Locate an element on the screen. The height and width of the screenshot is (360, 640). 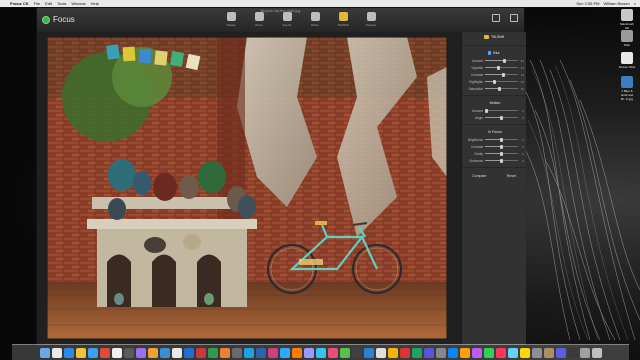
reset-button: Reset is located at coordinates (511, 176).